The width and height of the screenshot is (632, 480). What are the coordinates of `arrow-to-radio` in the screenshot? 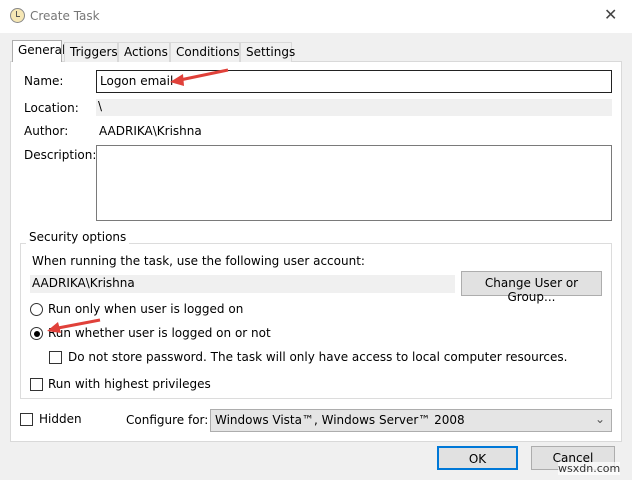 It's located at (74, 325).